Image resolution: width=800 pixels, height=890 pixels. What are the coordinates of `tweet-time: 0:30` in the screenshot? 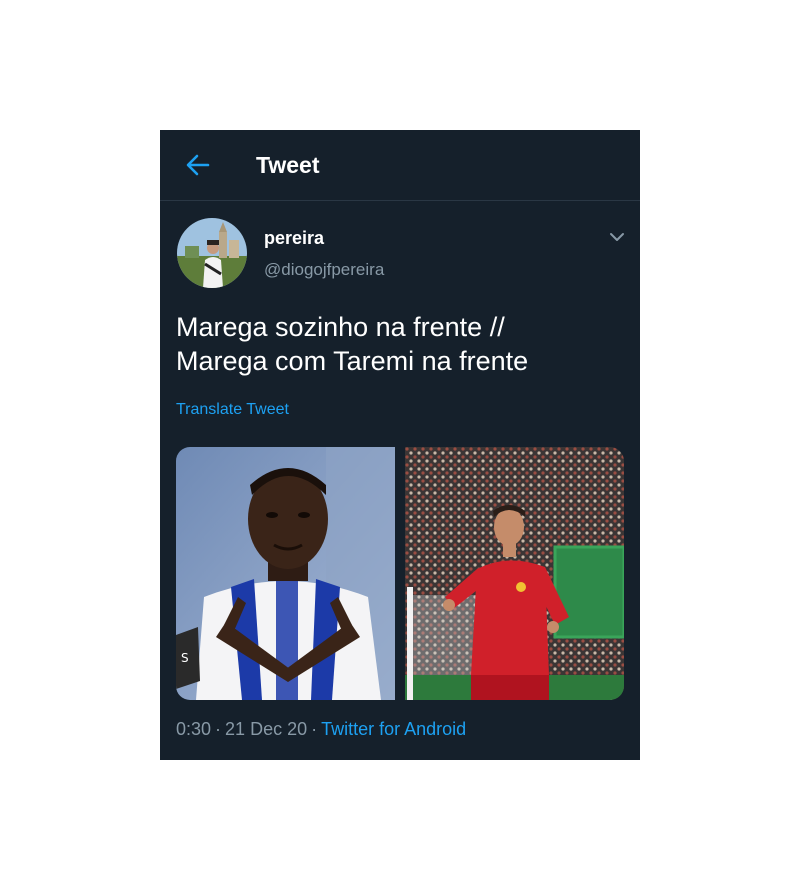 It's located at (194, 729).